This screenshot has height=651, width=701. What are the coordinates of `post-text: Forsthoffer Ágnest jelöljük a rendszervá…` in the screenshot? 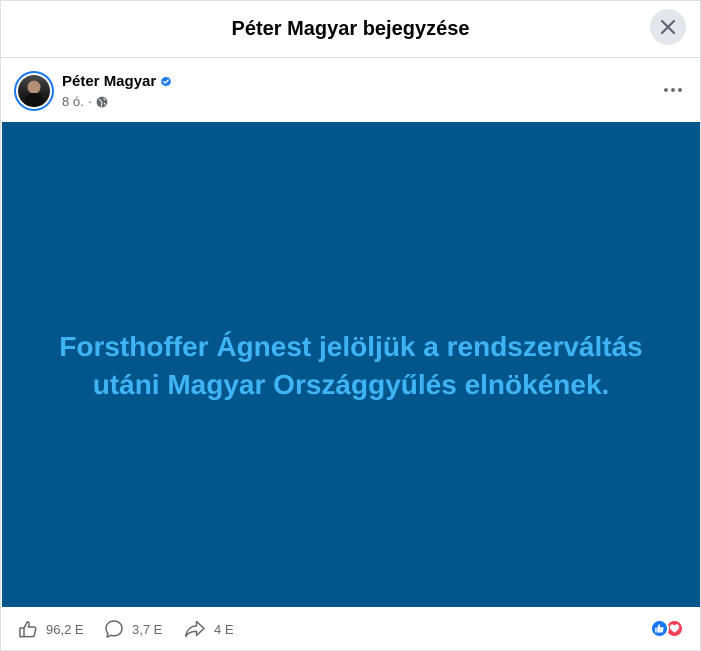 It's located at (351, 366).